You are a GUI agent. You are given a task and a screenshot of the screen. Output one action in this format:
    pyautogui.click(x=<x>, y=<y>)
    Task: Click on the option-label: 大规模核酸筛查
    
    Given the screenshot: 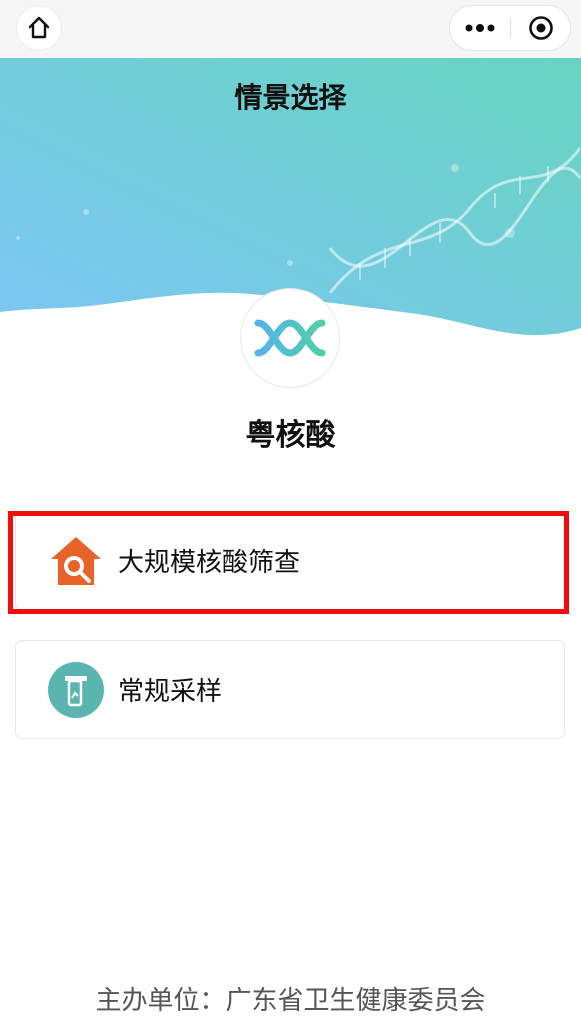 What is the action you would take?
    pyautogui.click(x=209, y=563)
    